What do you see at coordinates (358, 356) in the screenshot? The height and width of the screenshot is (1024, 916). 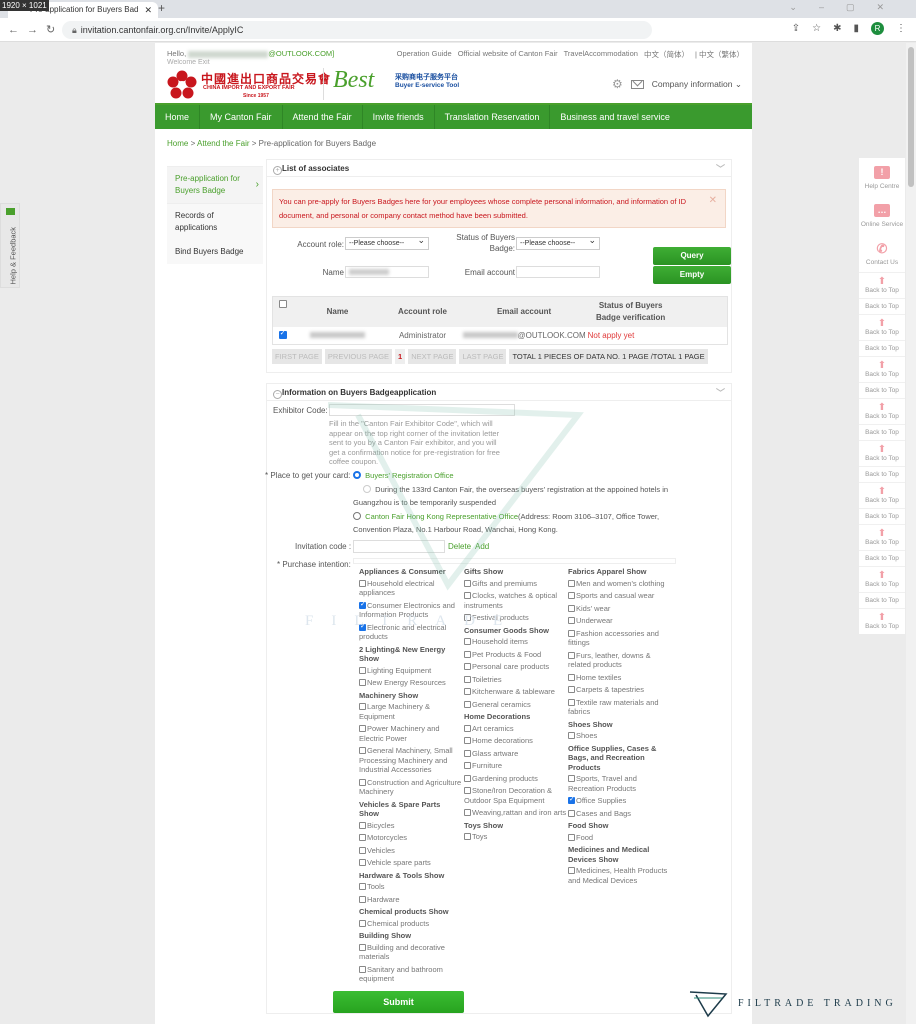 I see `previous-page-button: PREVIOUS PAGE` at bounding box center [358, 356].